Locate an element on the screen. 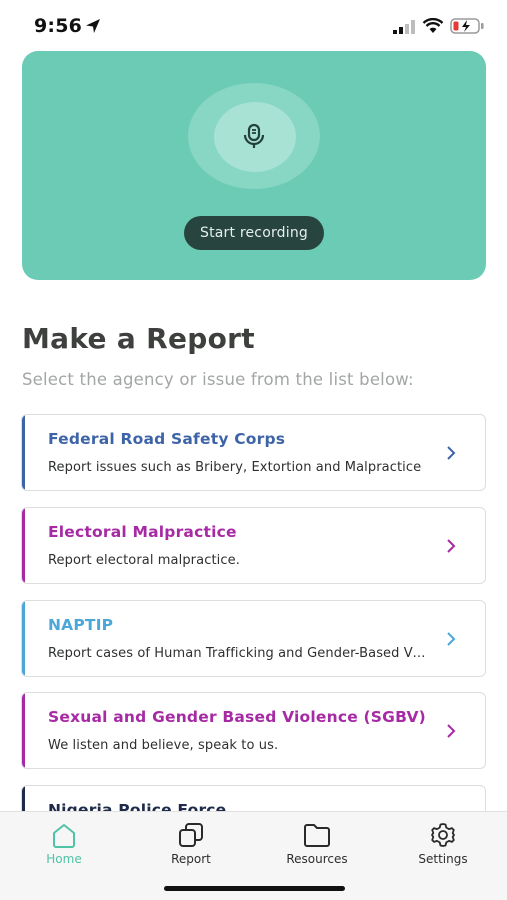 The height and width of the screenshot is (900, 507). tab-label: Settings is located at coordinates (443, 859).